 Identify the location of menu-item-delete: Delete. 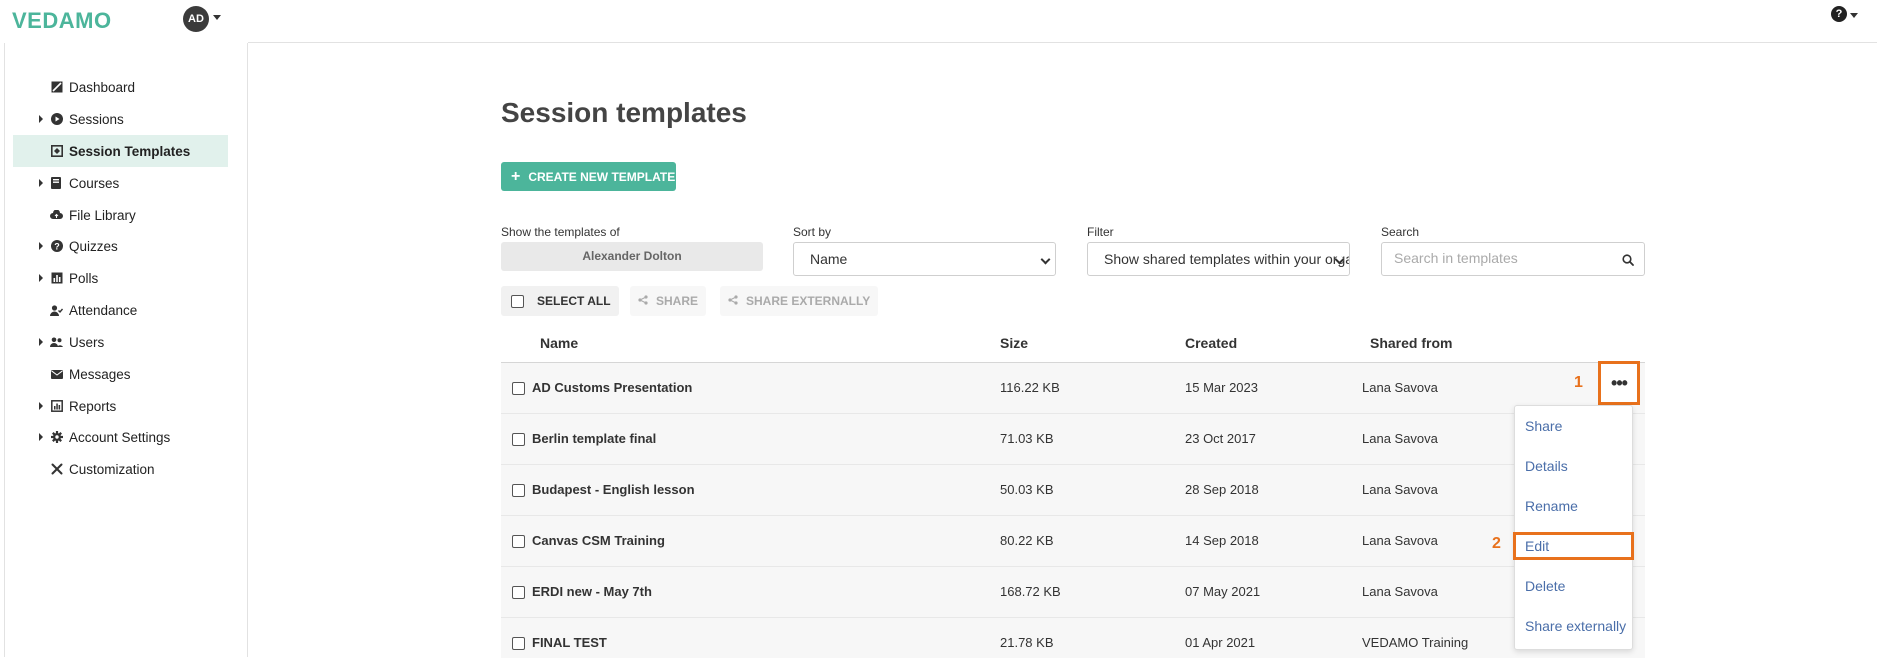
(1545, 586).